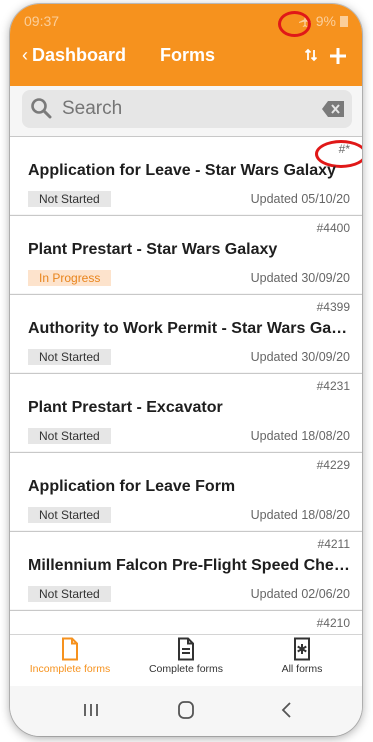 The width and height of the screenshot is (373, 742). Describe the element at coordinates (333, 109) in the screenshot. I see `clear-search-icon` at that location.